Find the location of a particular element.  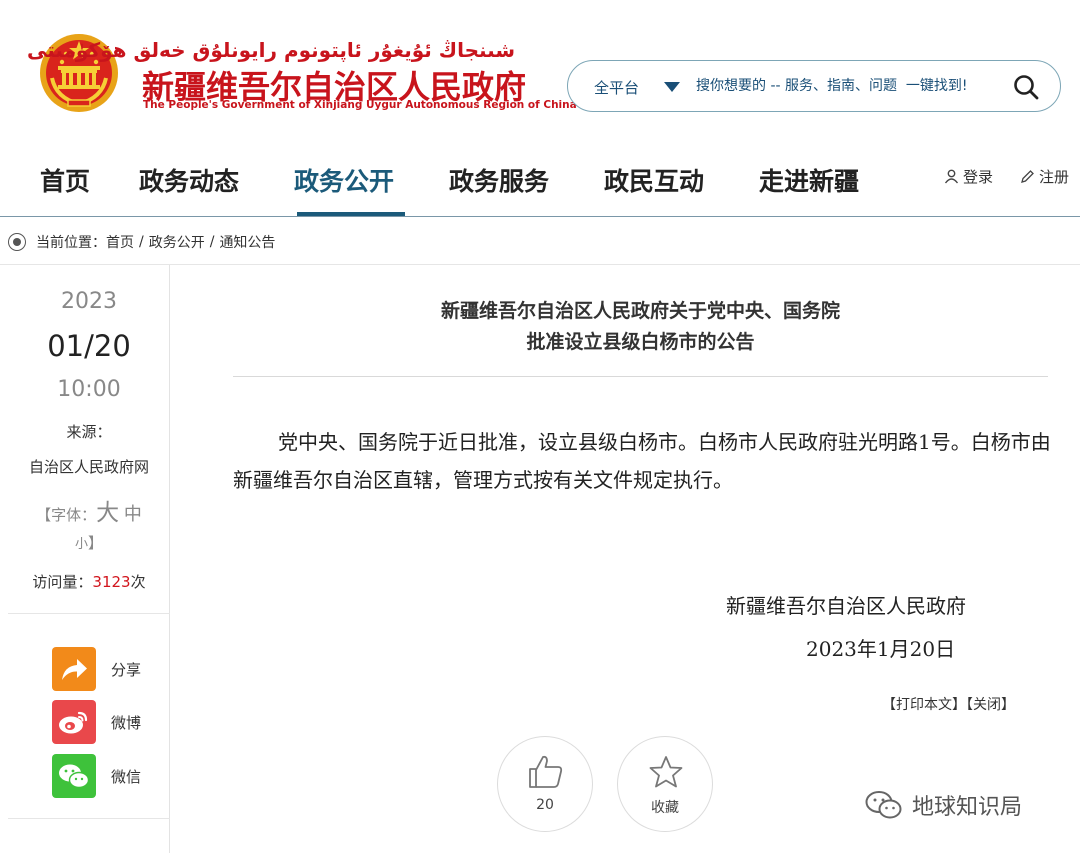

weibo-share-button: 微博 is located at coordinates (107, 722).